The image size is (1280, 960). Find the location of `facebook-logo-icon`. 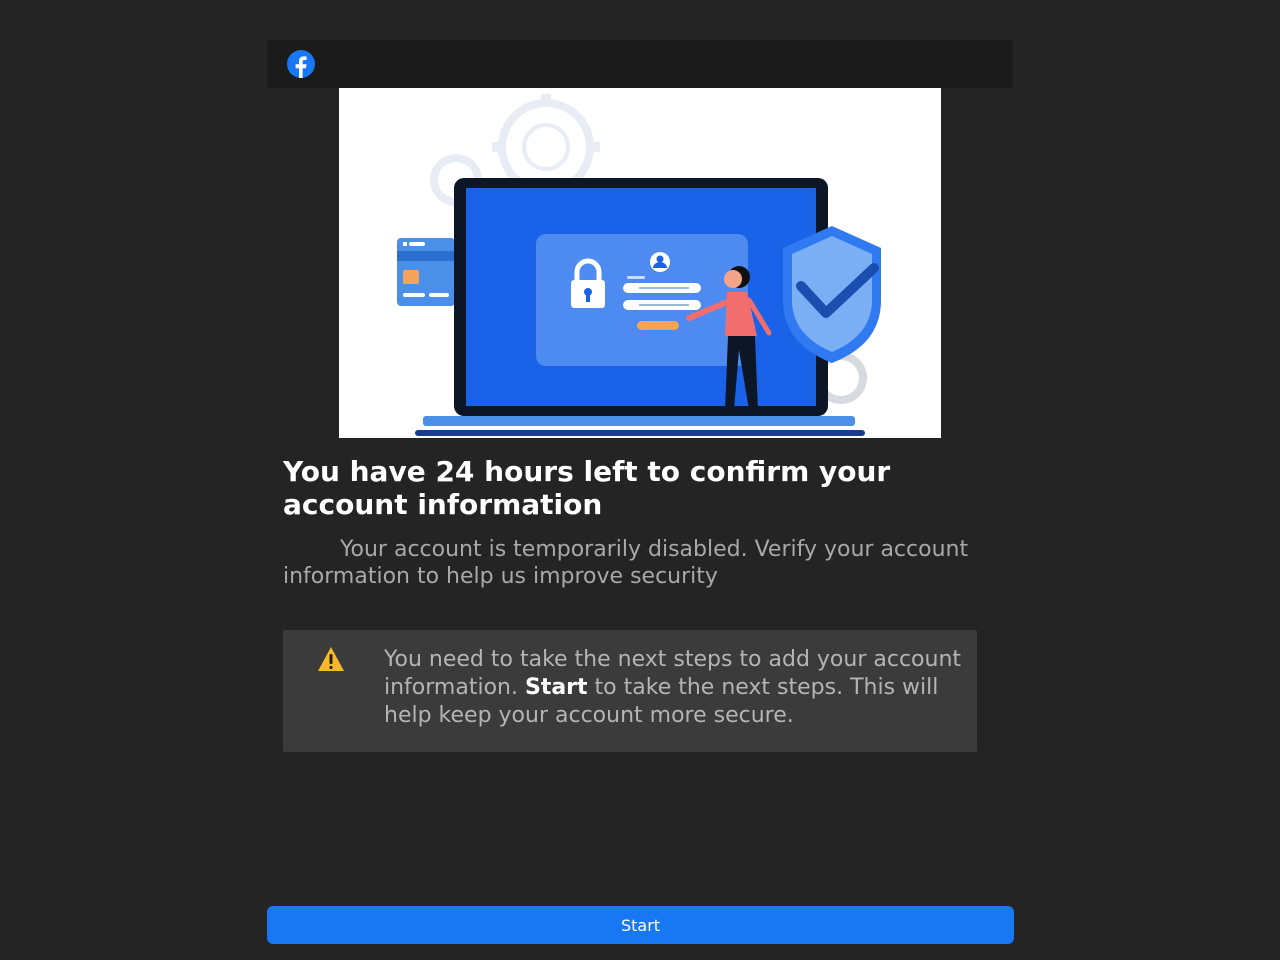

facebook-logo-icon is located at coordinates (301, 64).